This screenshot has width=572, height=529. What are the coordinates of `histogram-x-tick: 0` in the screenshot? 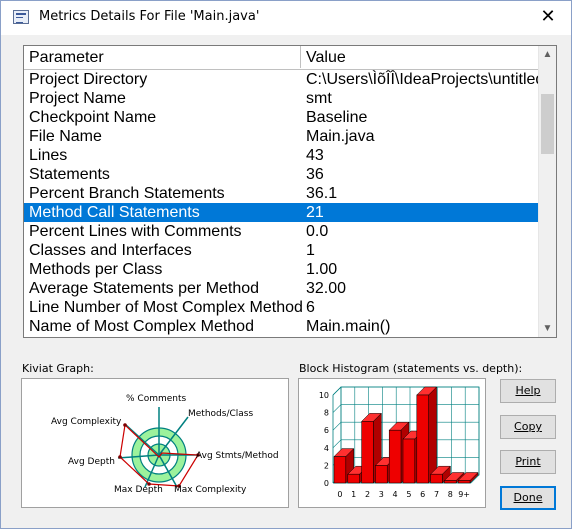 It's located at (339, 494).